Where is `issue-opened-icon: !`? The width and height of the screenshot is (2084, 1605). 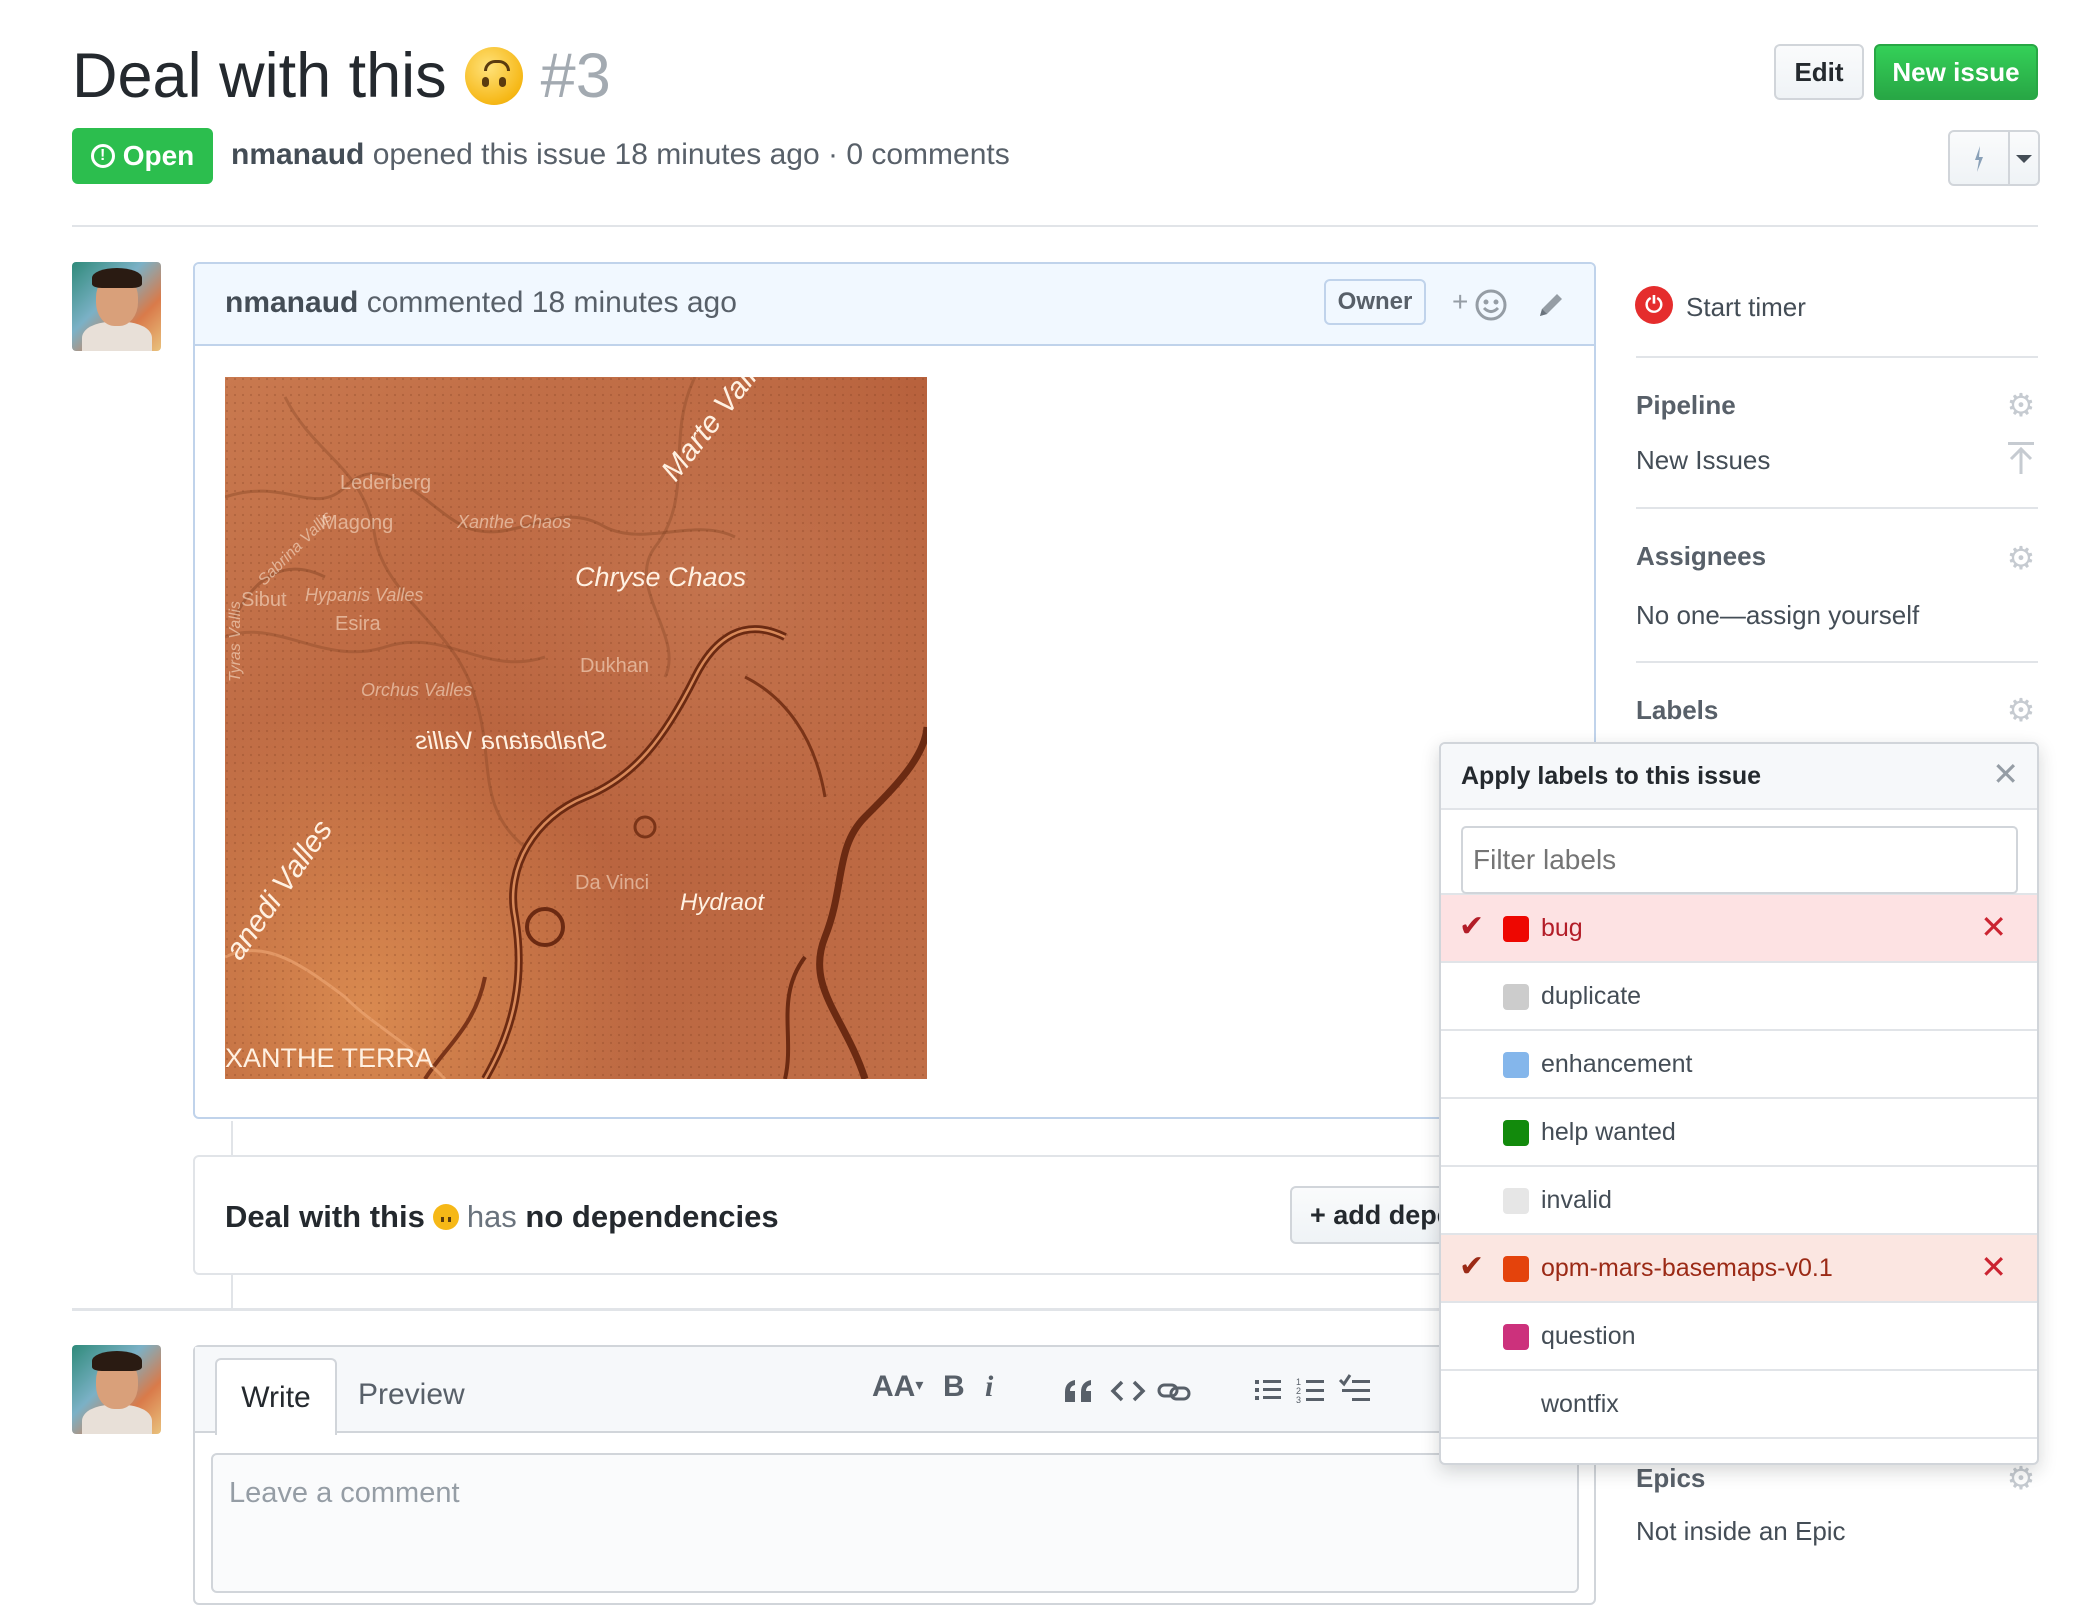 issue-opened-icon: ! is located at coordinates (102, 156).